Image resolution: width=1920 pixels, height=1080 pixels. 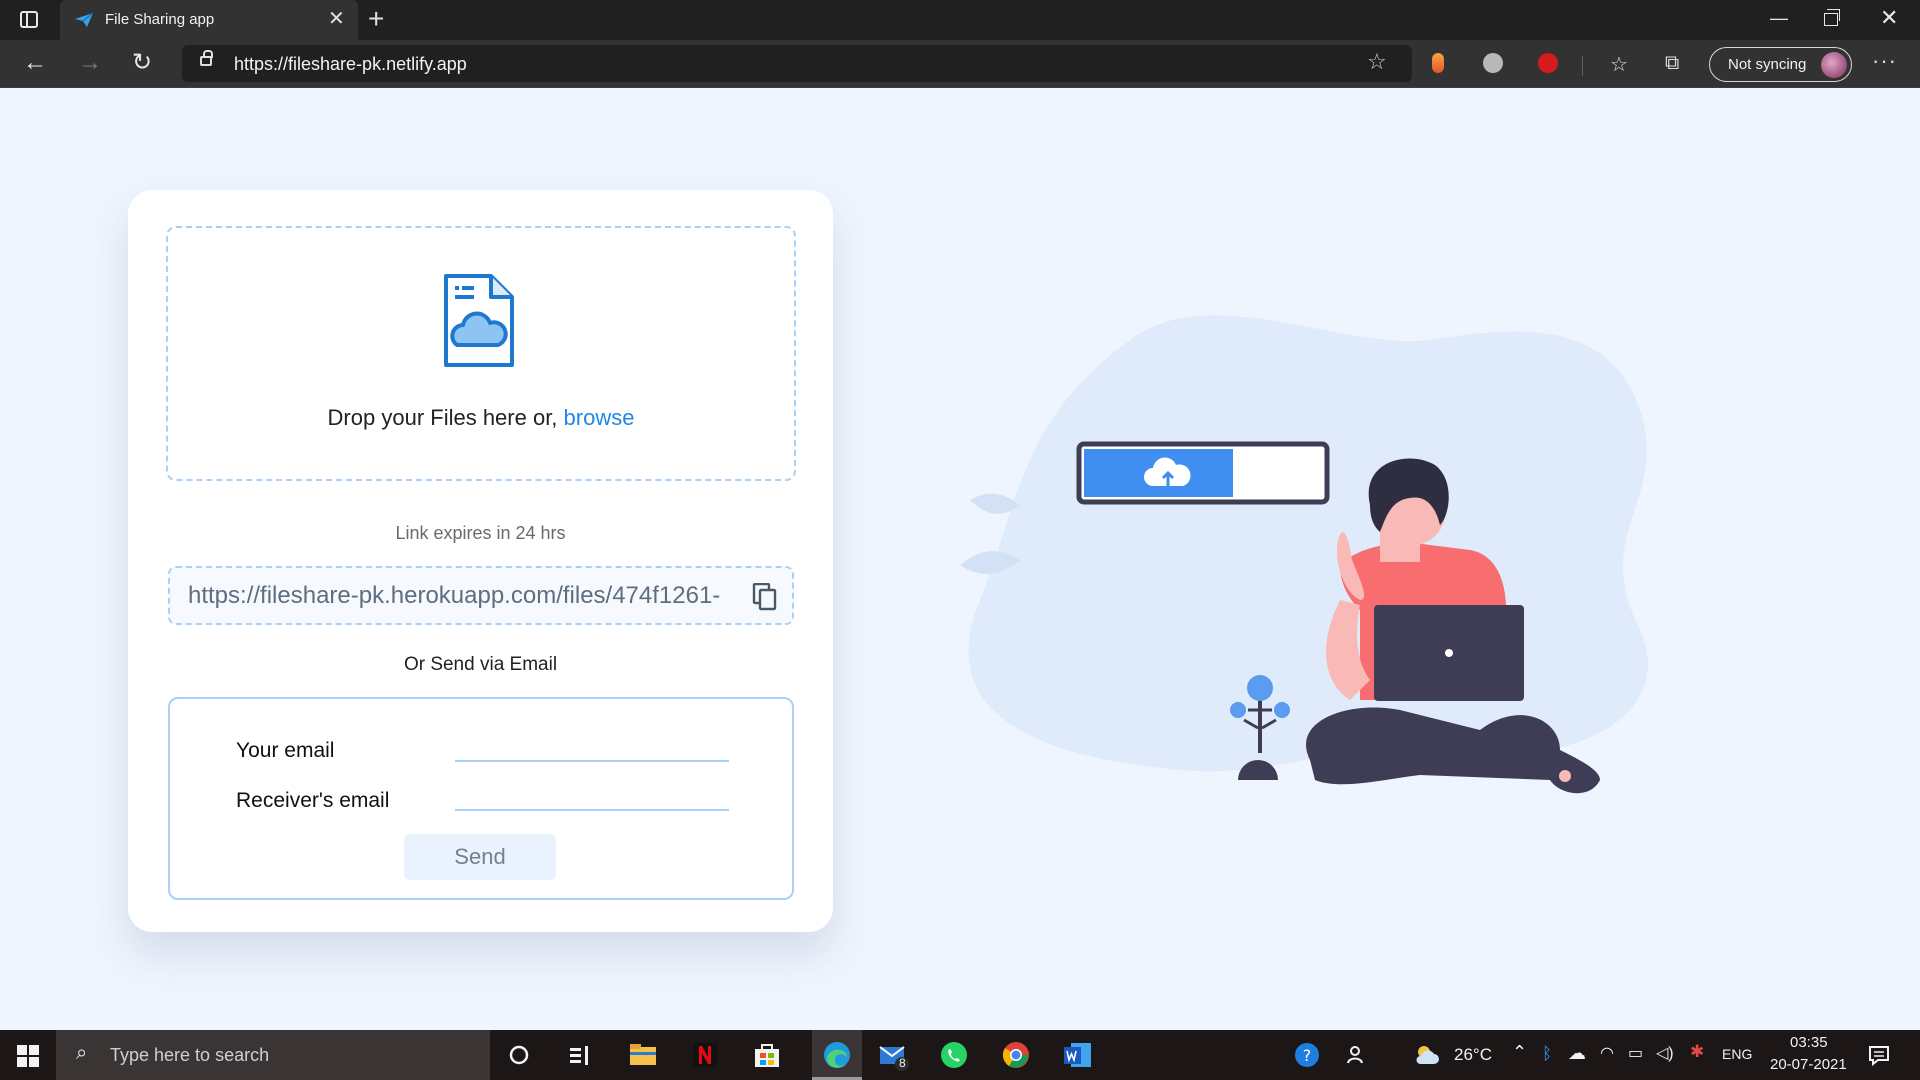 I want to click on tab-close-icon: ✕, so click(x=336, y=19).